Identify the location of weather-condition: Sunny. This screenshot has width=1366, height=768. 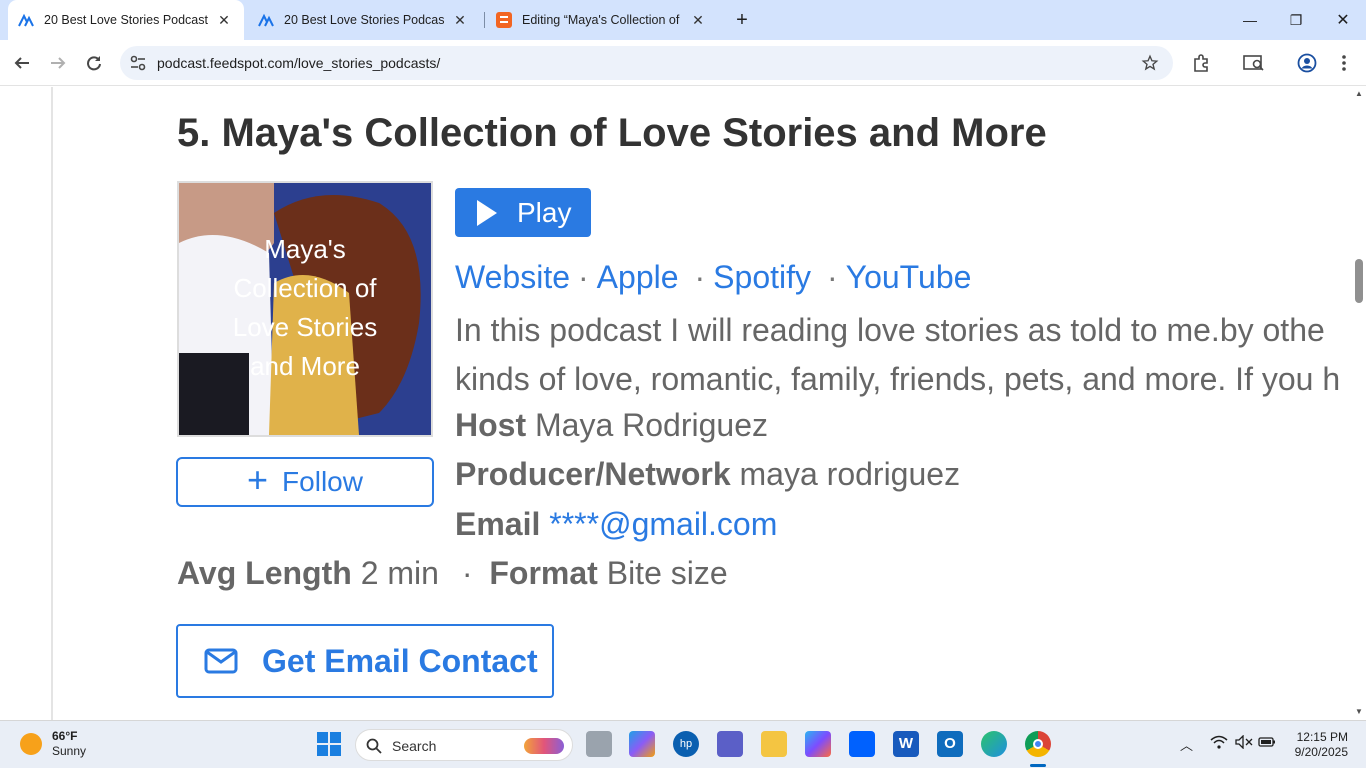
(69, 751).